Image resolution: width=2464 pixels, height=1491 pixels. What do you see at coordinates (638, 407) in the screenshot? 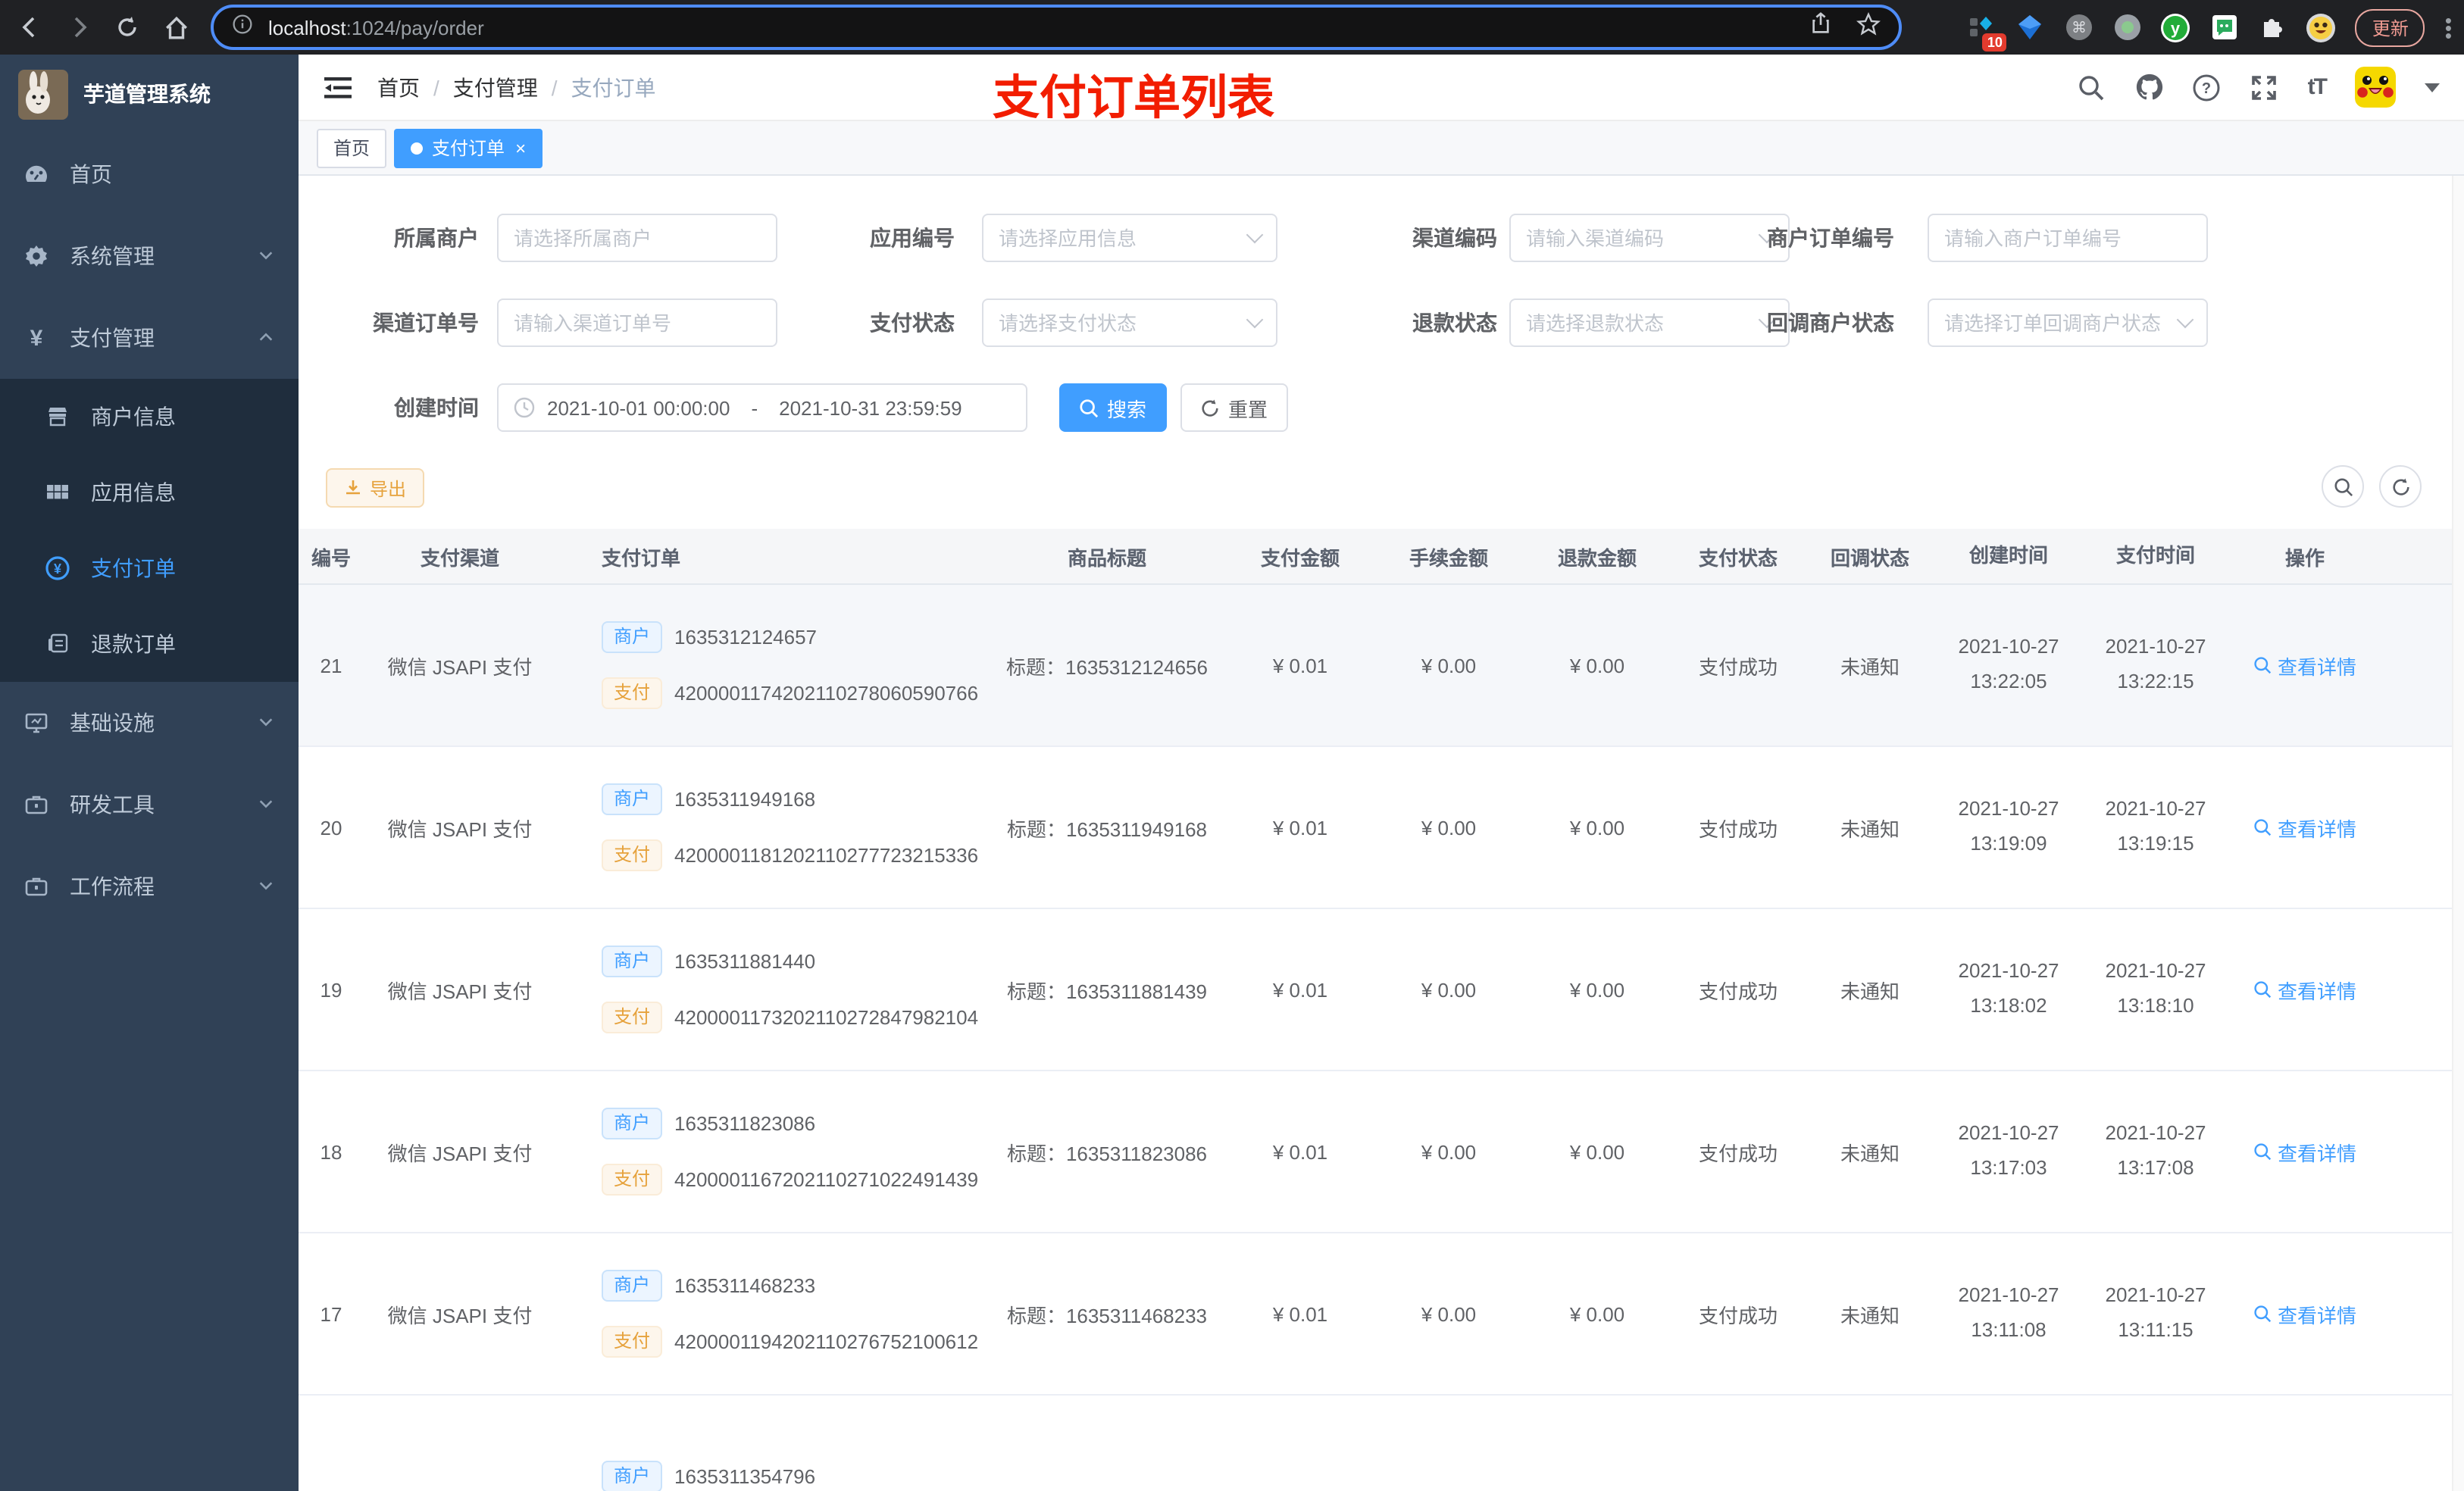
I see `date-start: 2021-10-01 00:00:00` at bounding box center [638, 407].